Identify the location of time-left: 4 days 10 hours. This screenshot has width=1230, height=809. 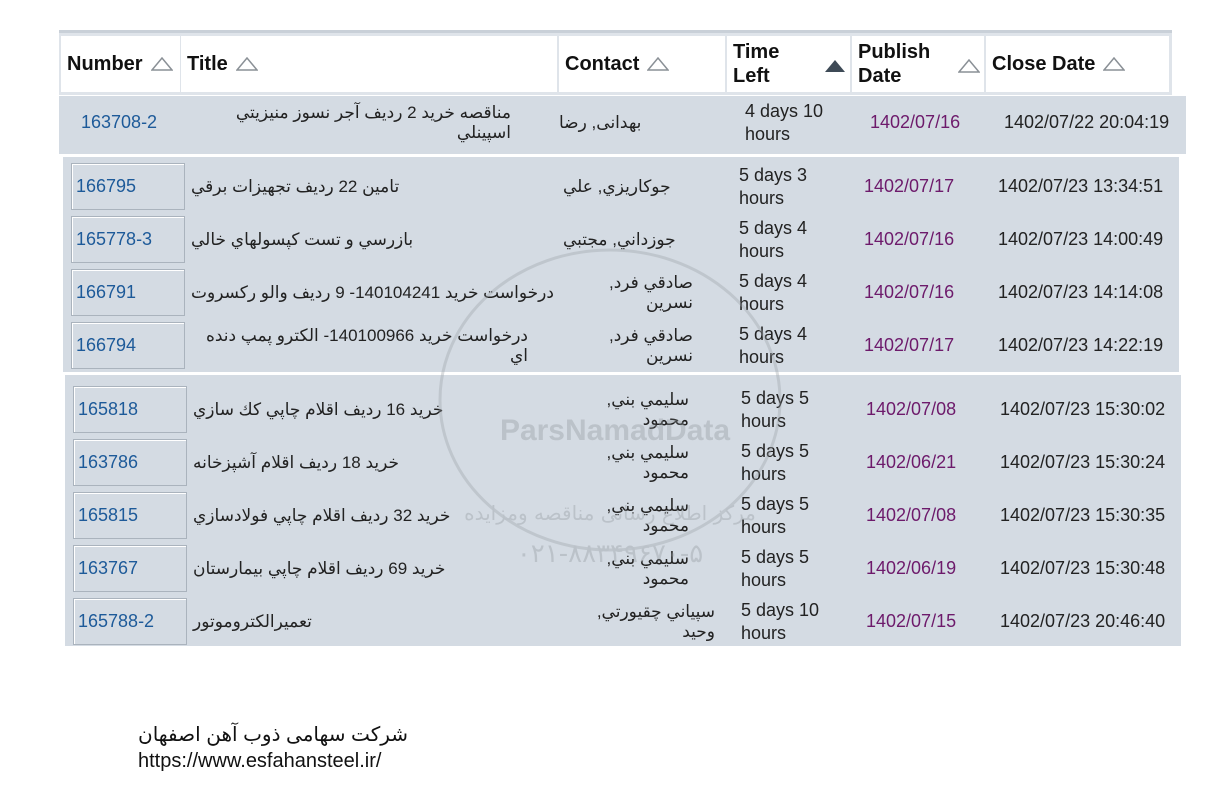
(800, 122).